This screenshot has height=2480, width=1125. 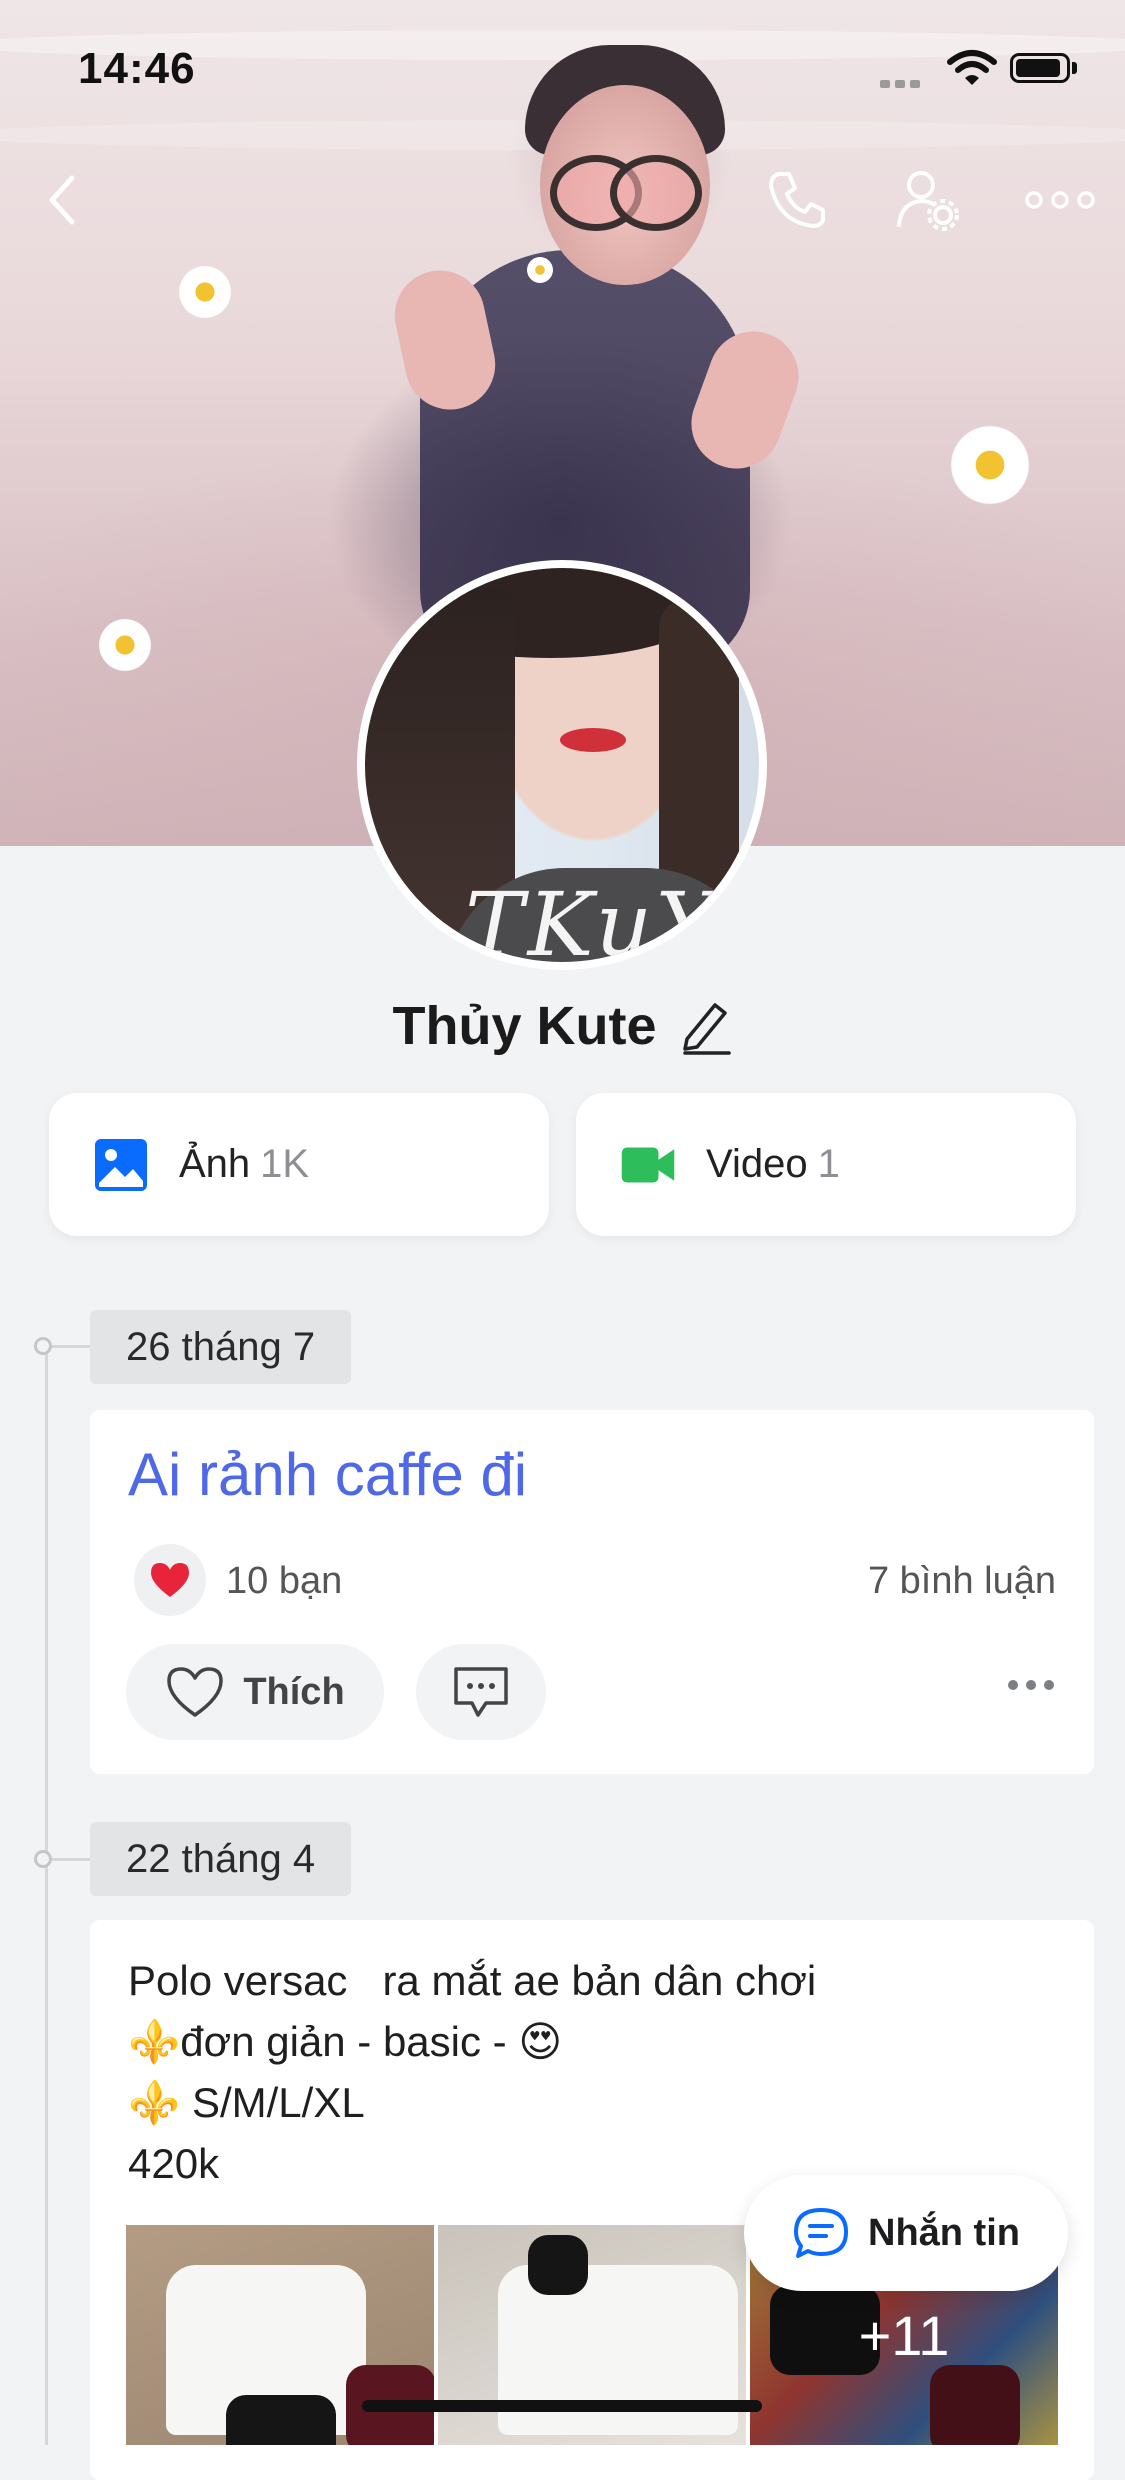 I want to click on more-horizontal-icon, so click(x=1060, y=200).